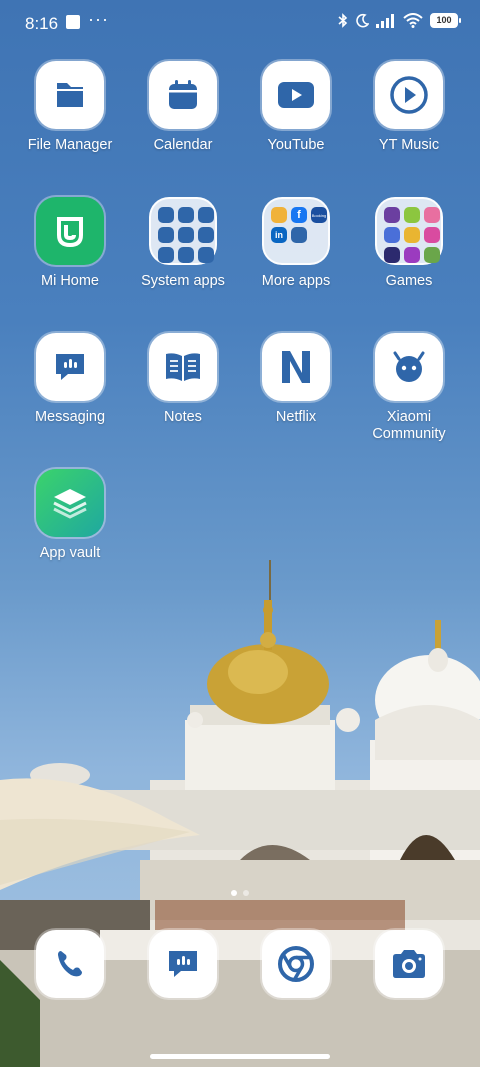  I want to click on booking-mini-icon: Booking, so click(319, 215).